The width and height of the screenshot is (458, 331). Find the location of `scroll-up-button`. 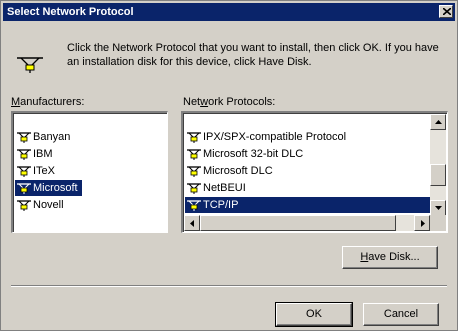

scroll-up-button is located at coordinates (438, 122).